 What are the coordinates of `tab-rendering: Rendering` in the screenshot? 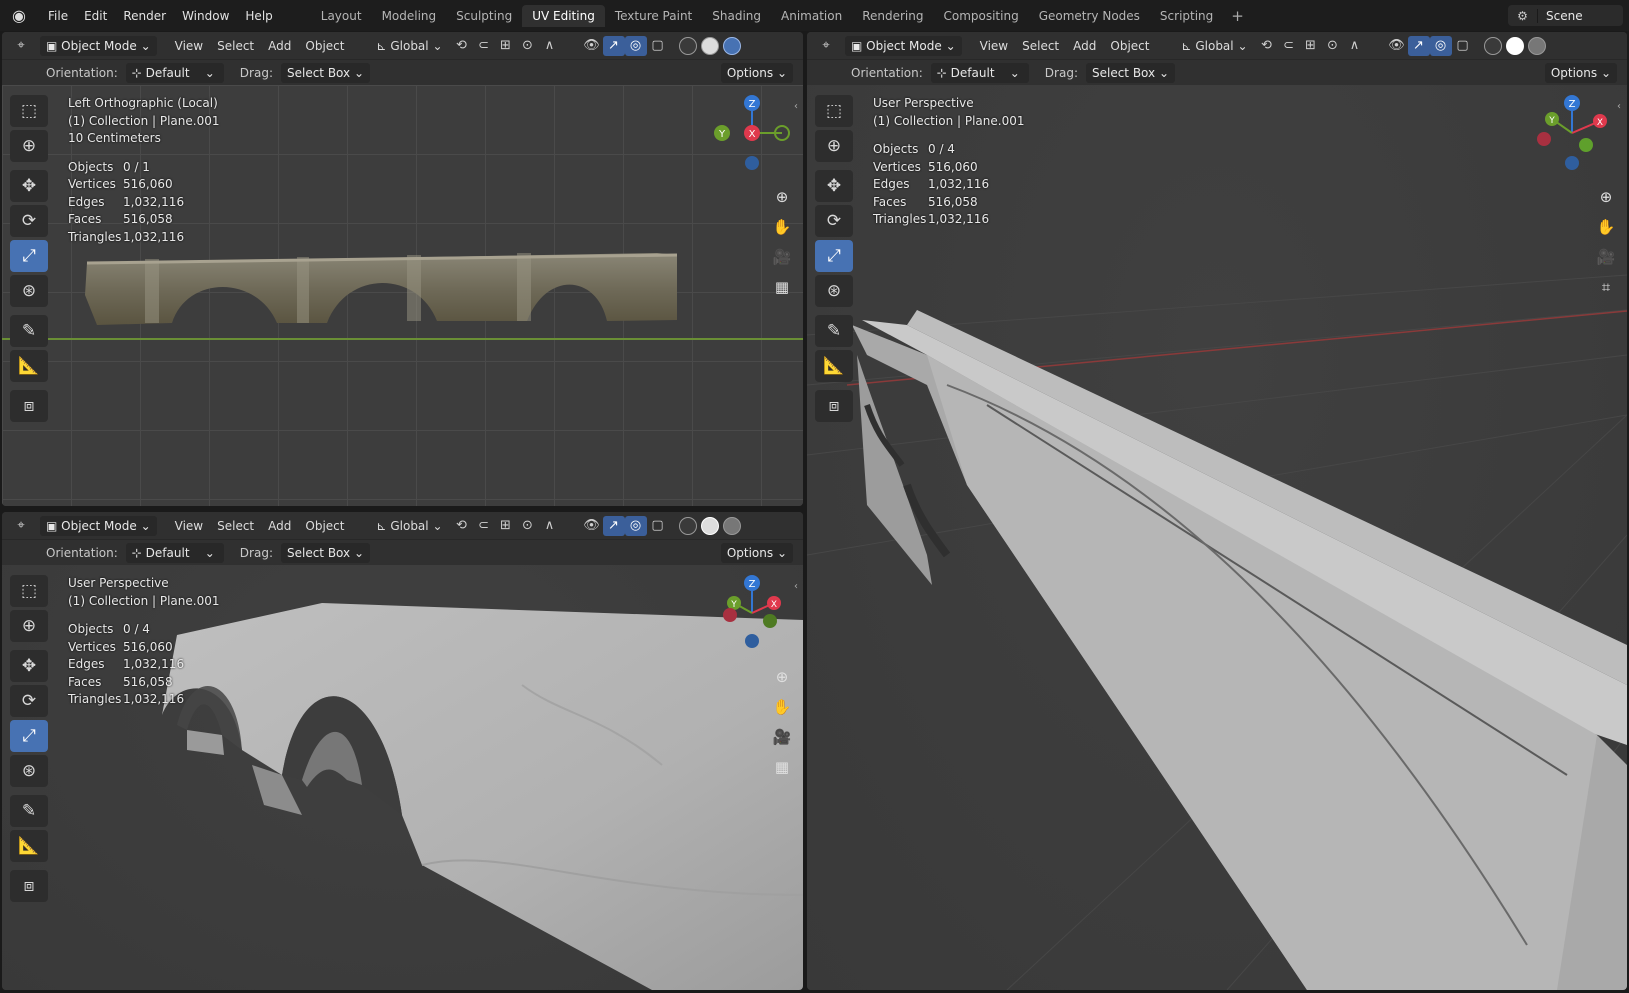 It's located at (892, 16).